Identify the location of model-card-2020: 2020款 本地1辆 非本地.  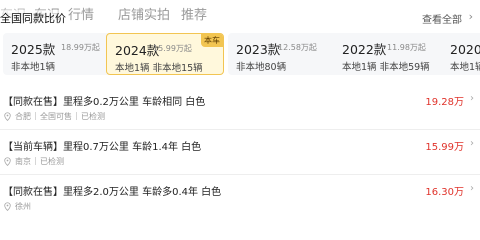
(462, 54).